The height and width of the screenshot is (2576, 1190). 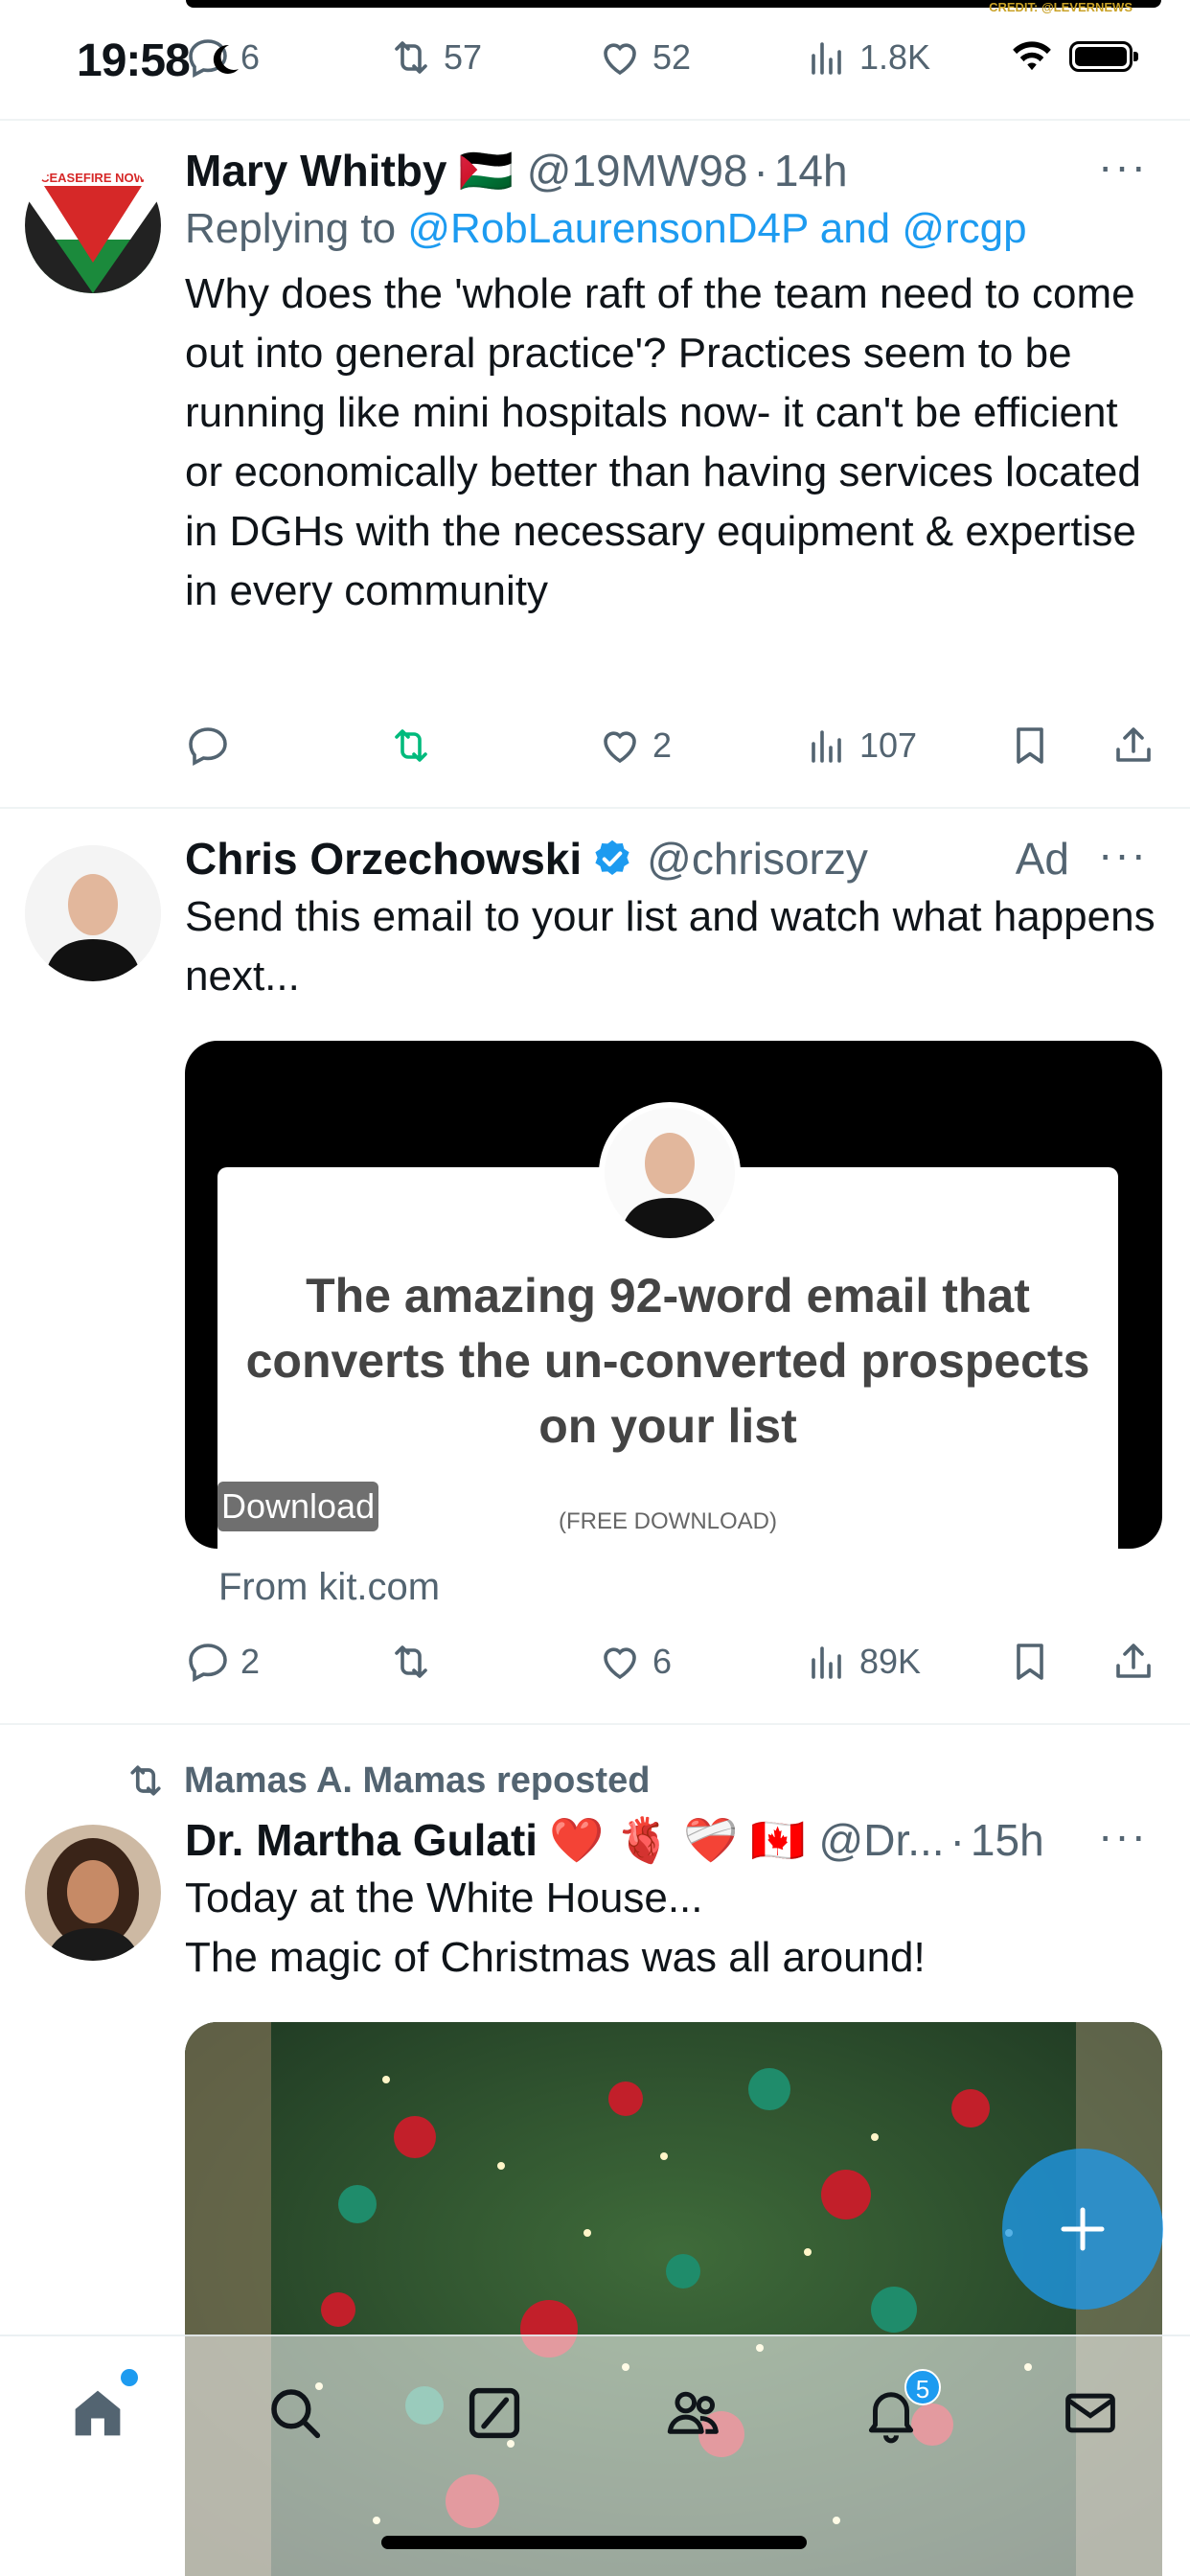 I want to click on like-button: 6, so click(x=635, y=1661).